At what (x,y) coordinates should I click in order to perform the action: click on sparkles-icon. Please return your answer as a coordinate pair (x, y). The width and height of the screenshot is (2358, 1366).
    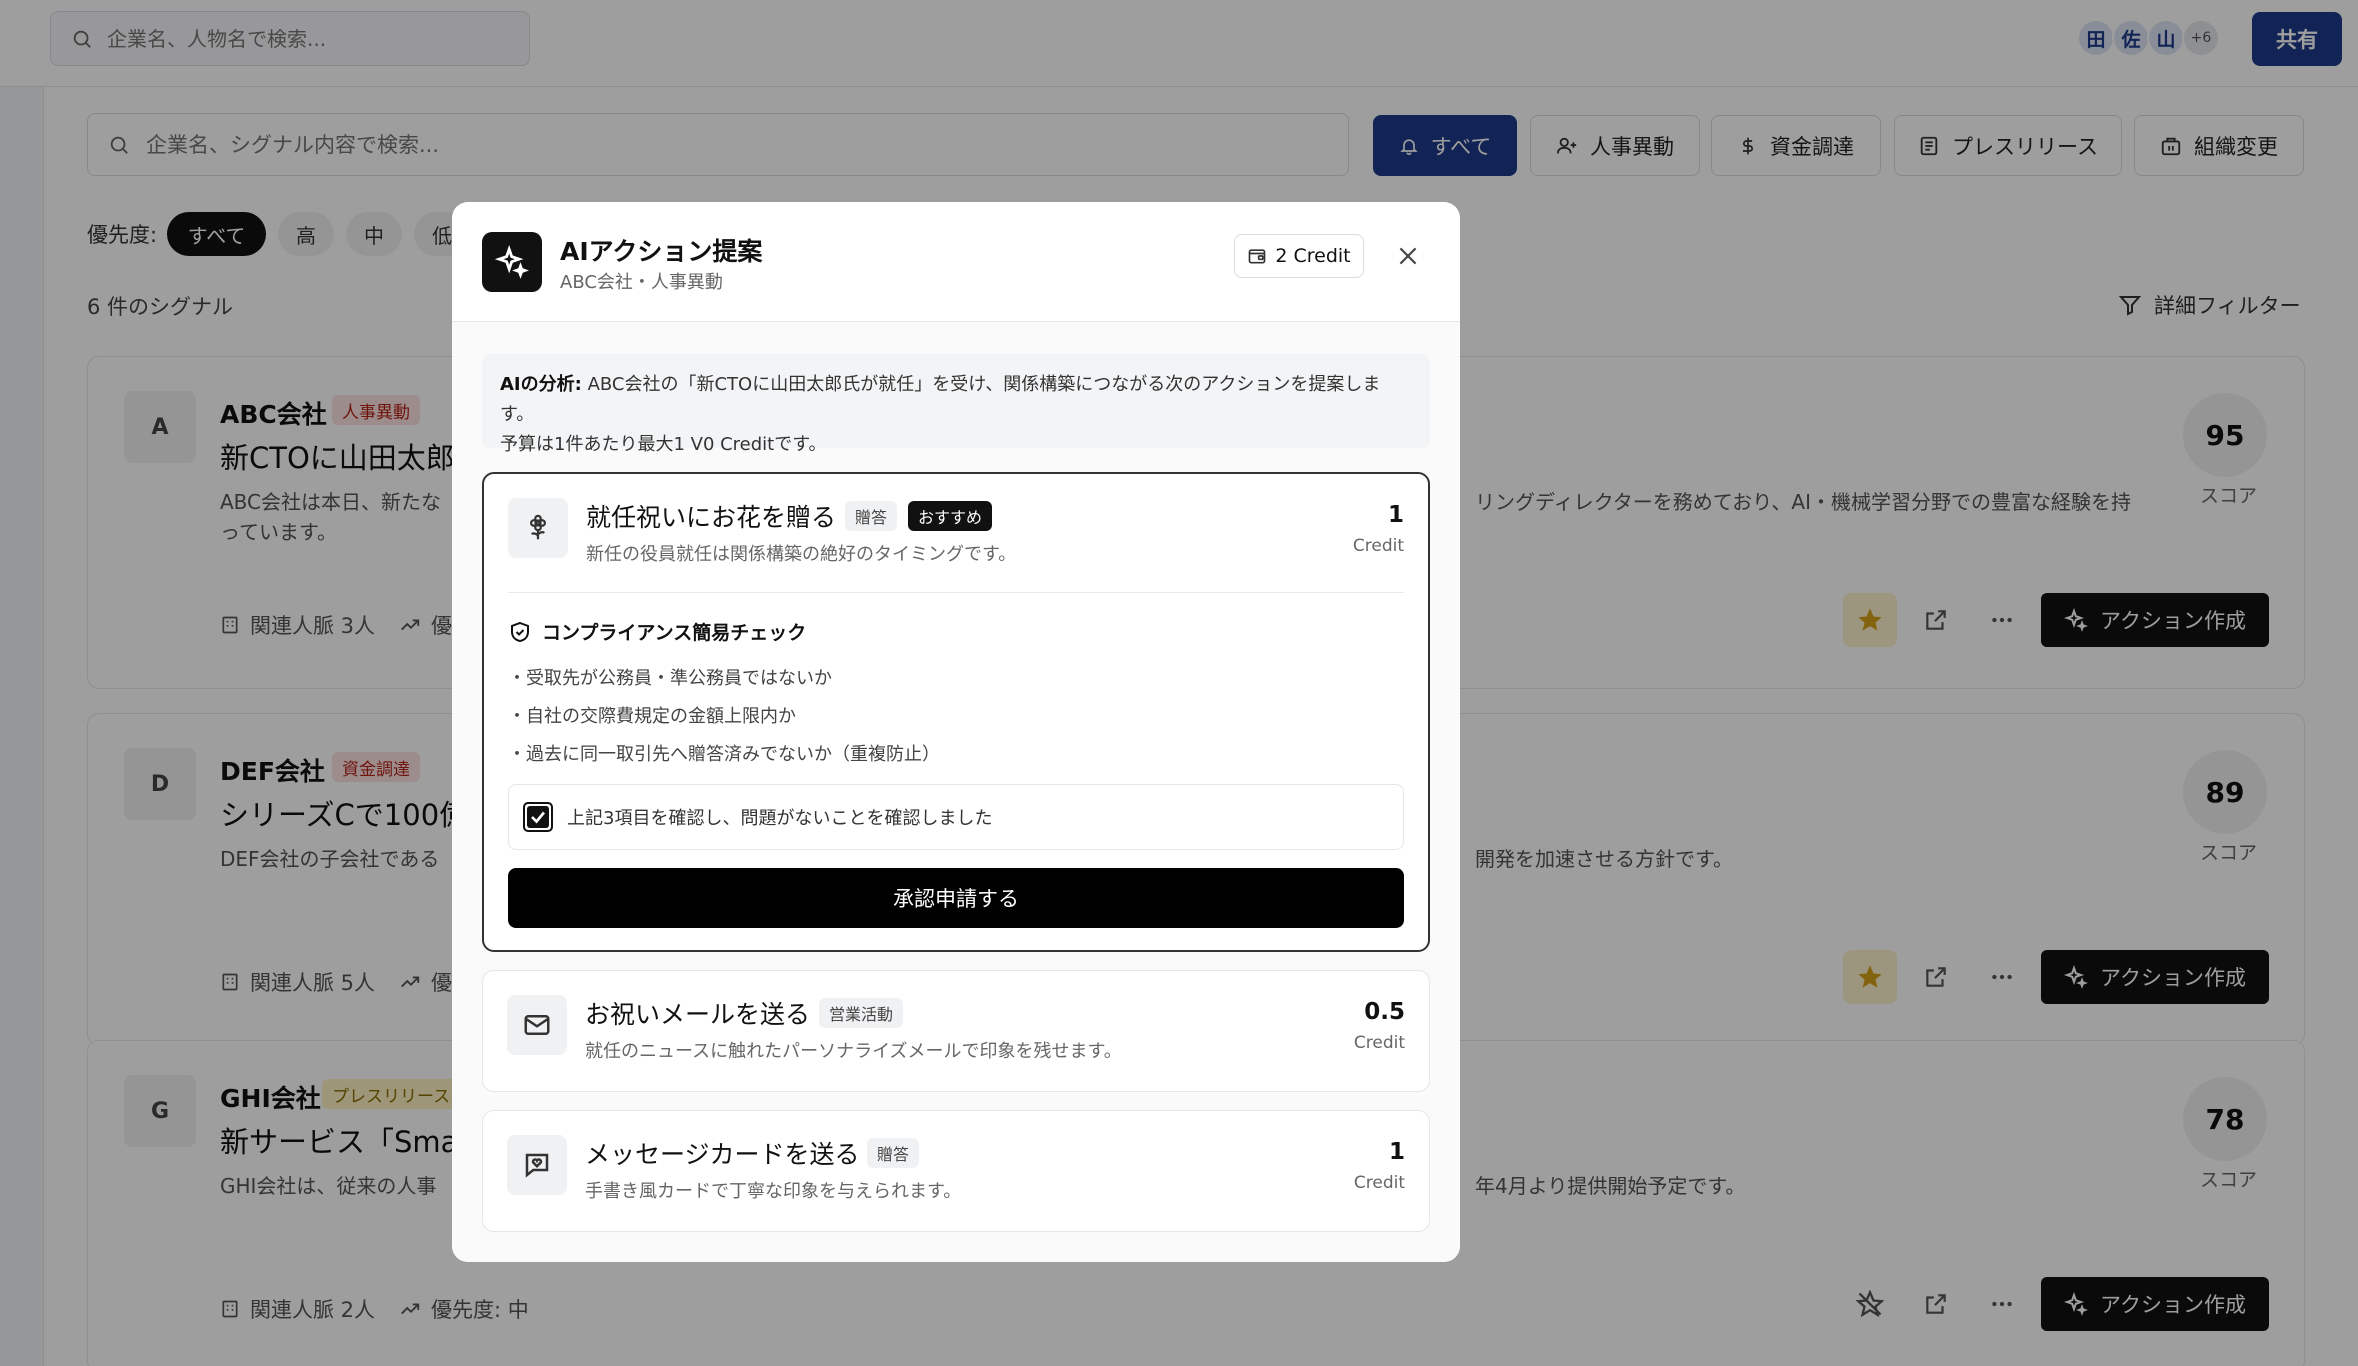
    Looking at the image, I should click on (512, 262).